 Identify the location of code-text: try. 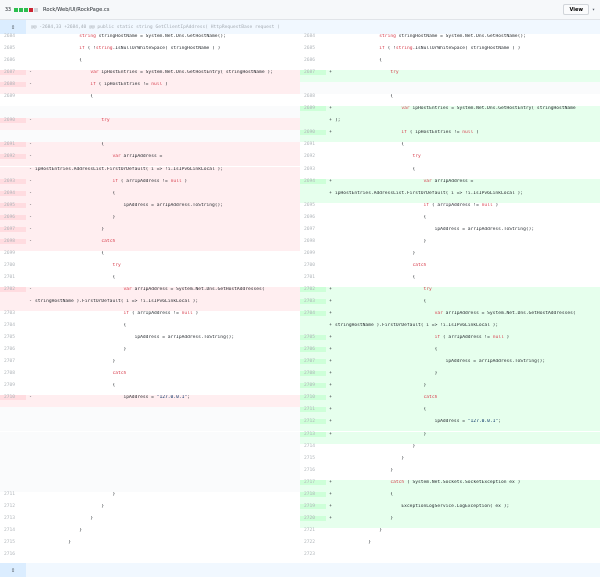
(416, 157).